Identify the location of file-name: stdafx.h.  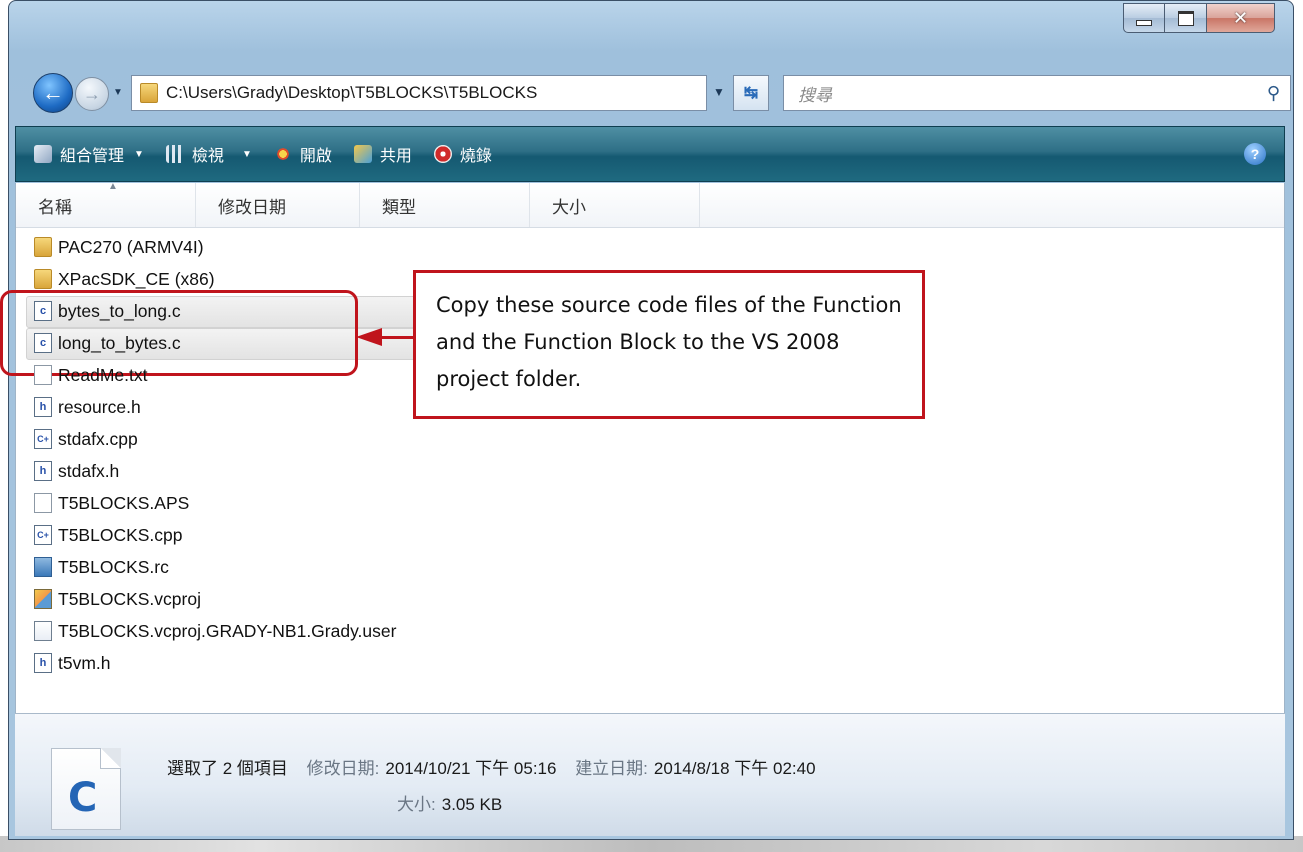
(89, 470).